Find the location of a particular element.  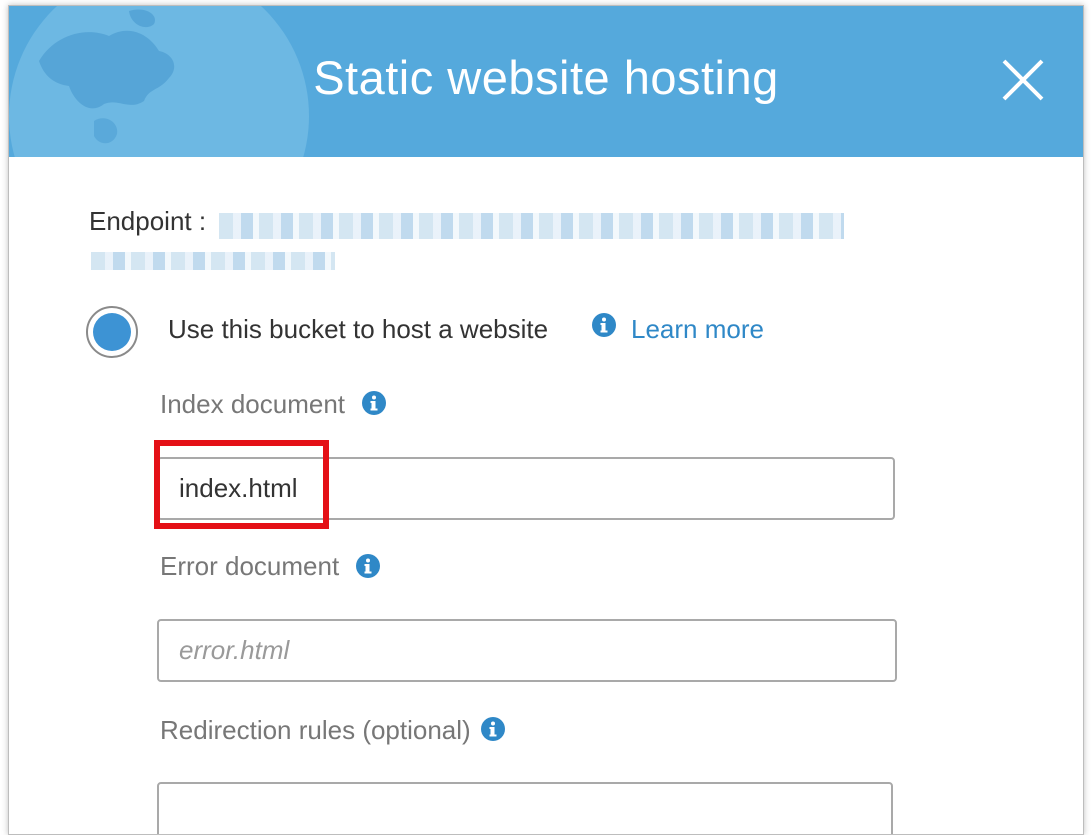

redirection-rules-label: Redirection rules (optional) is located at coordinates (315, 730).